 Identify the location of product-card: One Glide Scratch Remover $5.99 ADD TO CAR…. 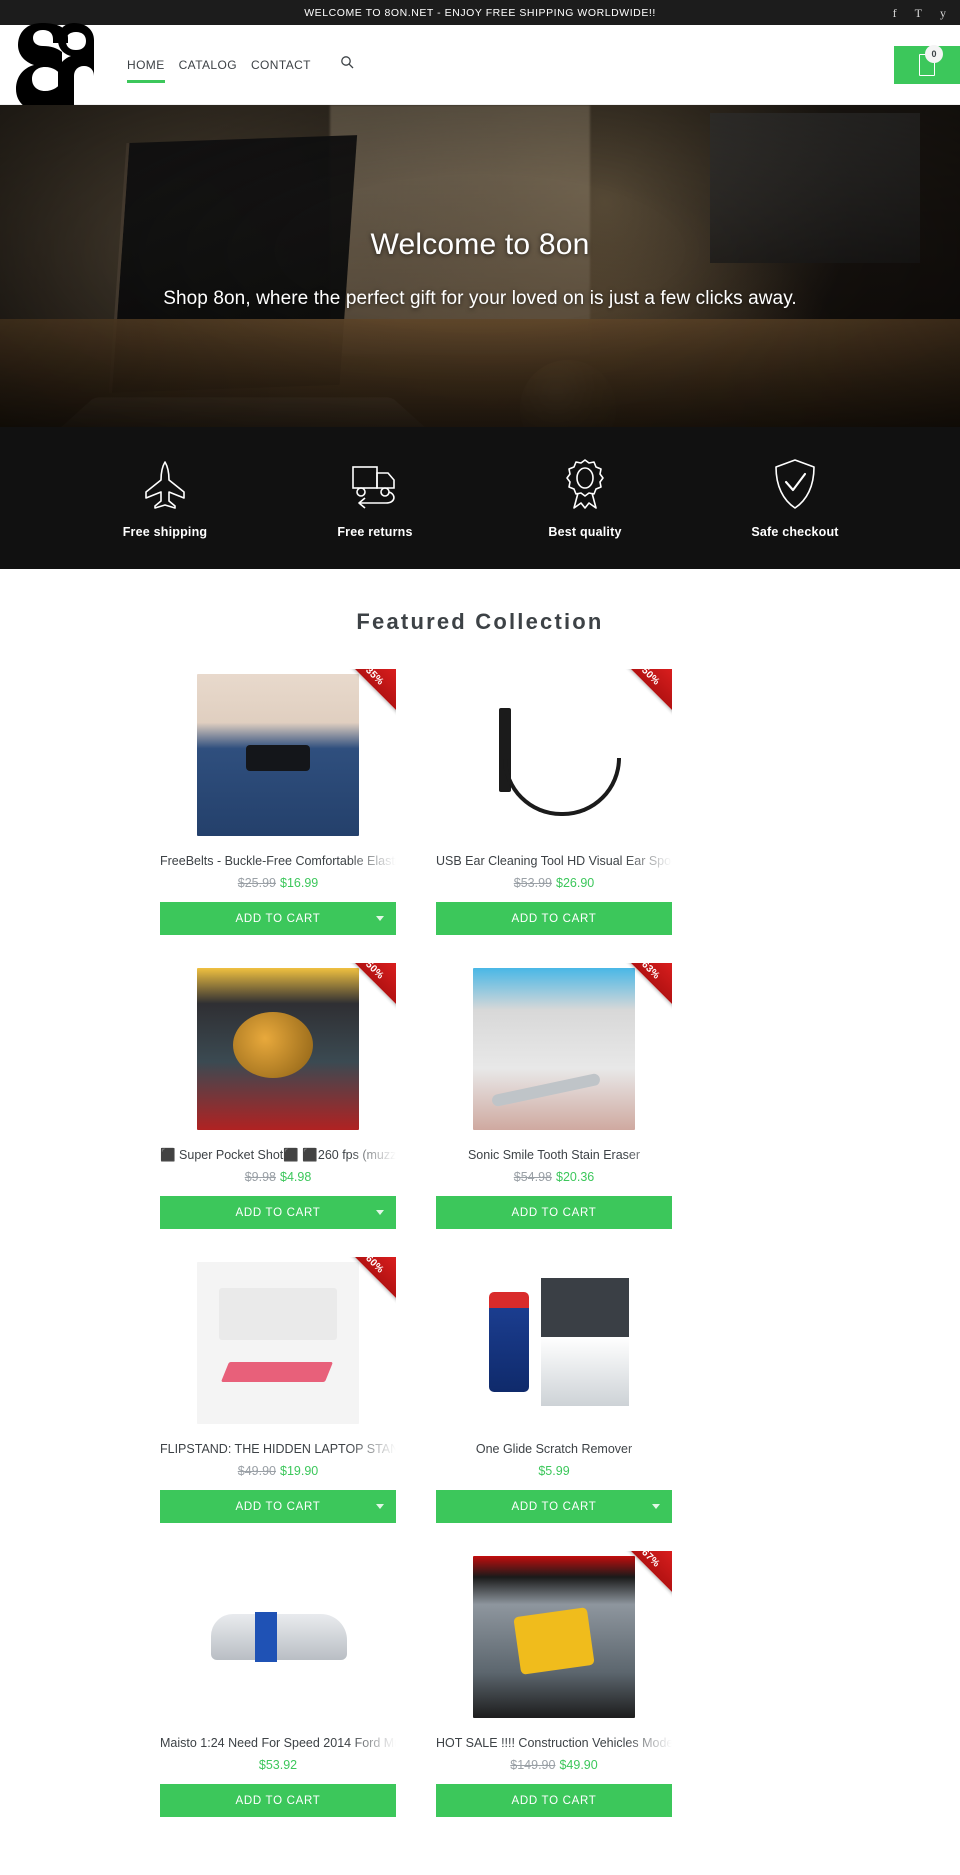
(554, 1404).